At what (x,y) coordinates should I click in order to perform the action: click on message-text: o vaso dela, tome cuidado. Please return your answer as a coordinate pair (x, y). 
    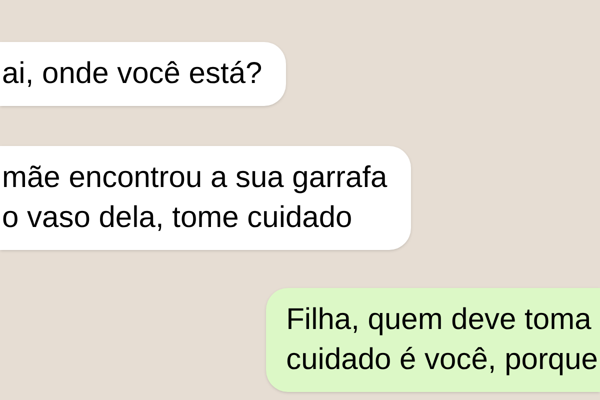
    Looking at the image, I should click on (178, 218).